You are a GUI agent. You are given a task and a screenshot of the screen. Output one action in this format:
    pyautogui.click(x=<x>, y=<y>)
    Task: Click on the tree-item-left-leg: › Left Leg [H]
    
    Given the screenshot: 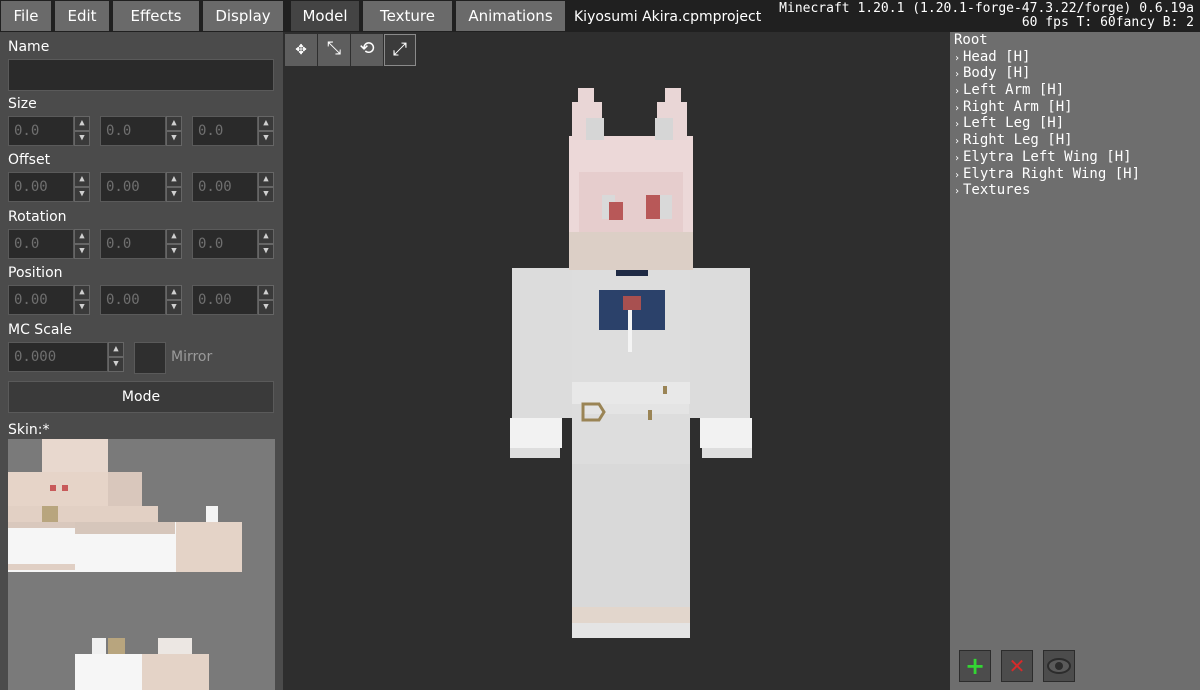 What is the action you would take?
    pyautogui.click(x=1047, y=123)
    